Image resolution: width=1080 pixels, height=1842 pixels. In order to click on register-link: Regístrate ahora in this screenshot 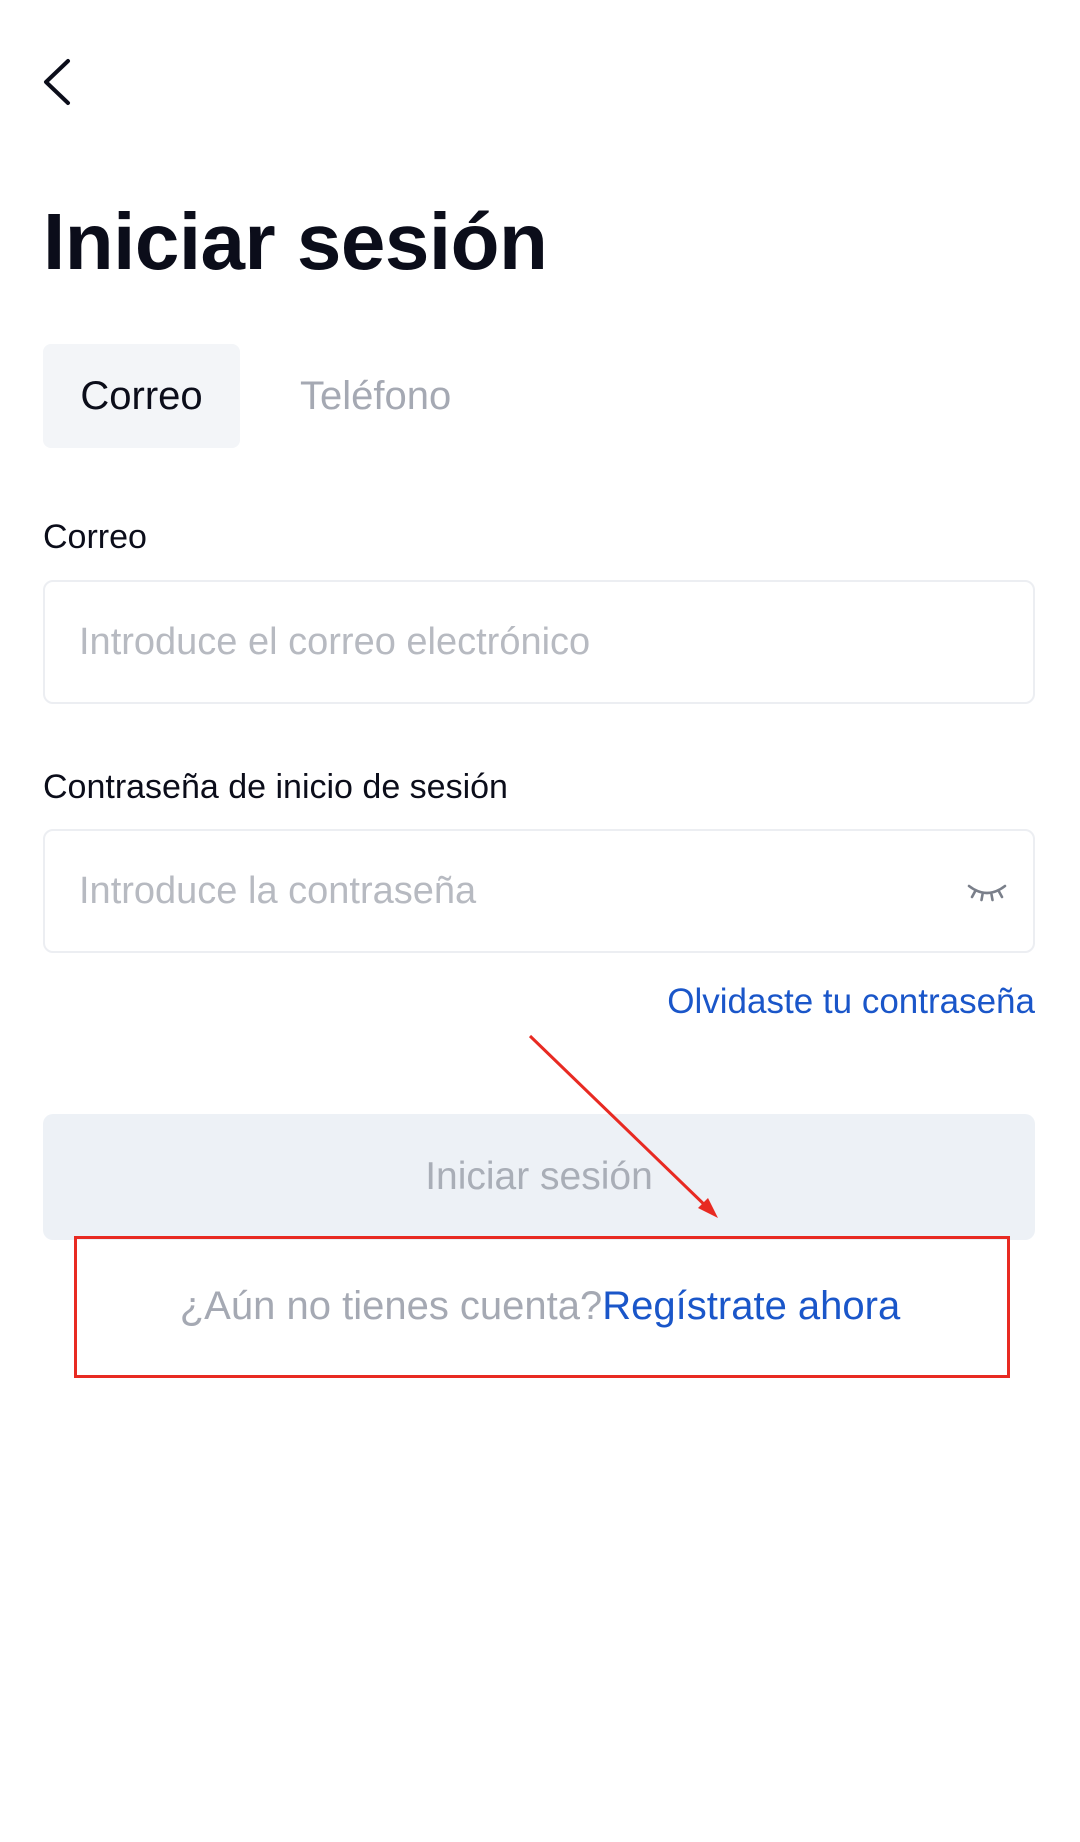, I will do `click(751, 1306)`.